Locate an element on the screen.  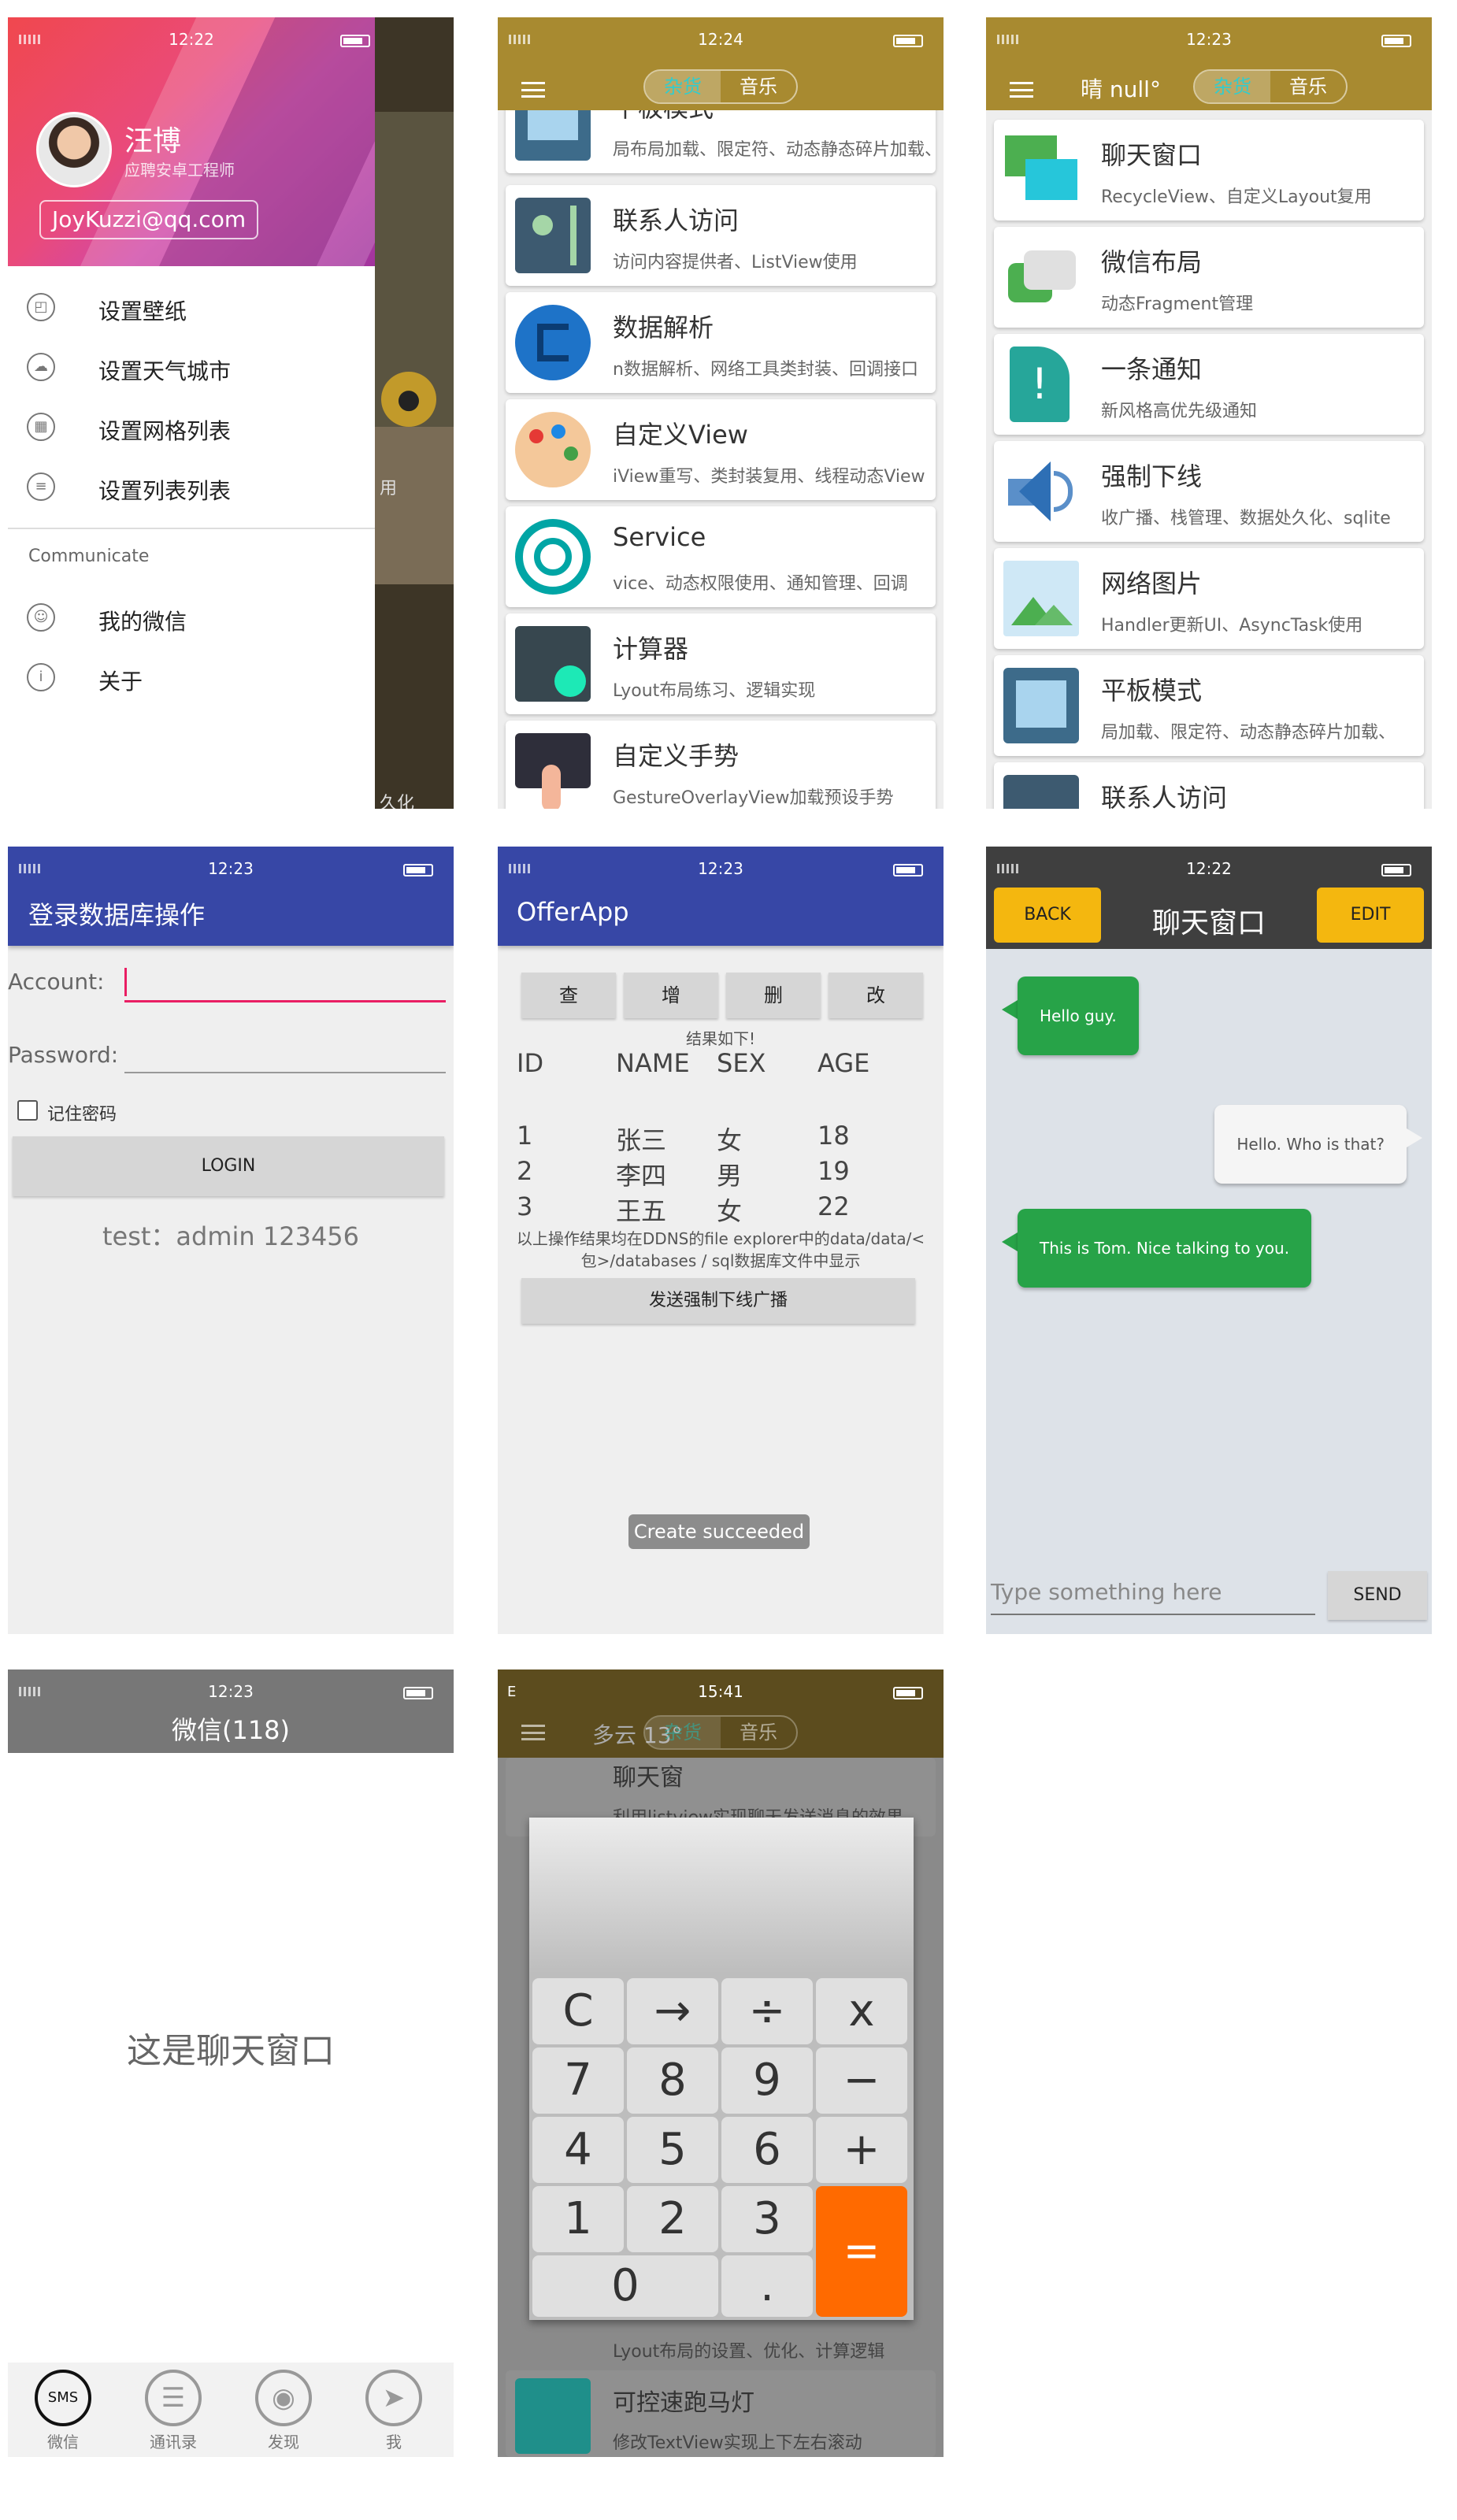
drawer-item-list-list: ≡ 设置列表列表 is located at coordinates (191, 487).